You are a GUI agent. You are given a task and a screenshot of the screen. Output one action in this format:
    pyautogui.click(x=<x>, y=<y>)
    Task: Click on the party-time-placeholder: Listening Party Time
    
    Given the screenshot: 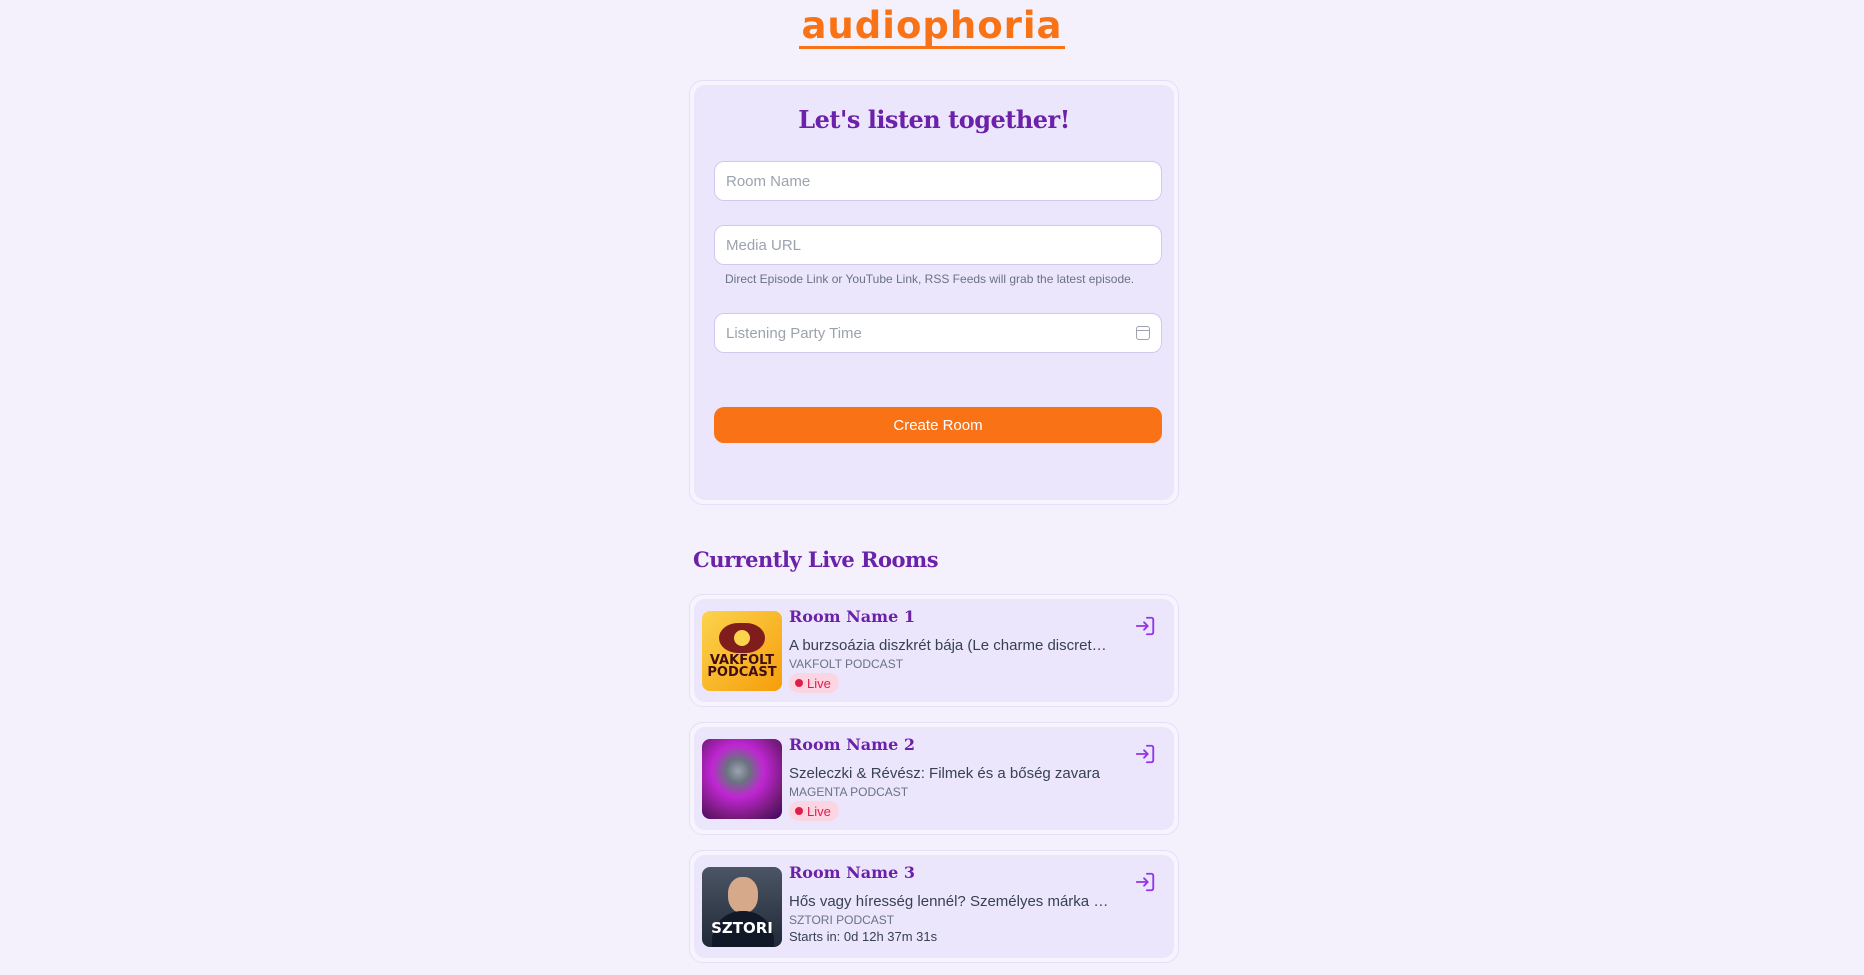 What is the action you would take?
    pyautogui.click(x=794, y=333)
    